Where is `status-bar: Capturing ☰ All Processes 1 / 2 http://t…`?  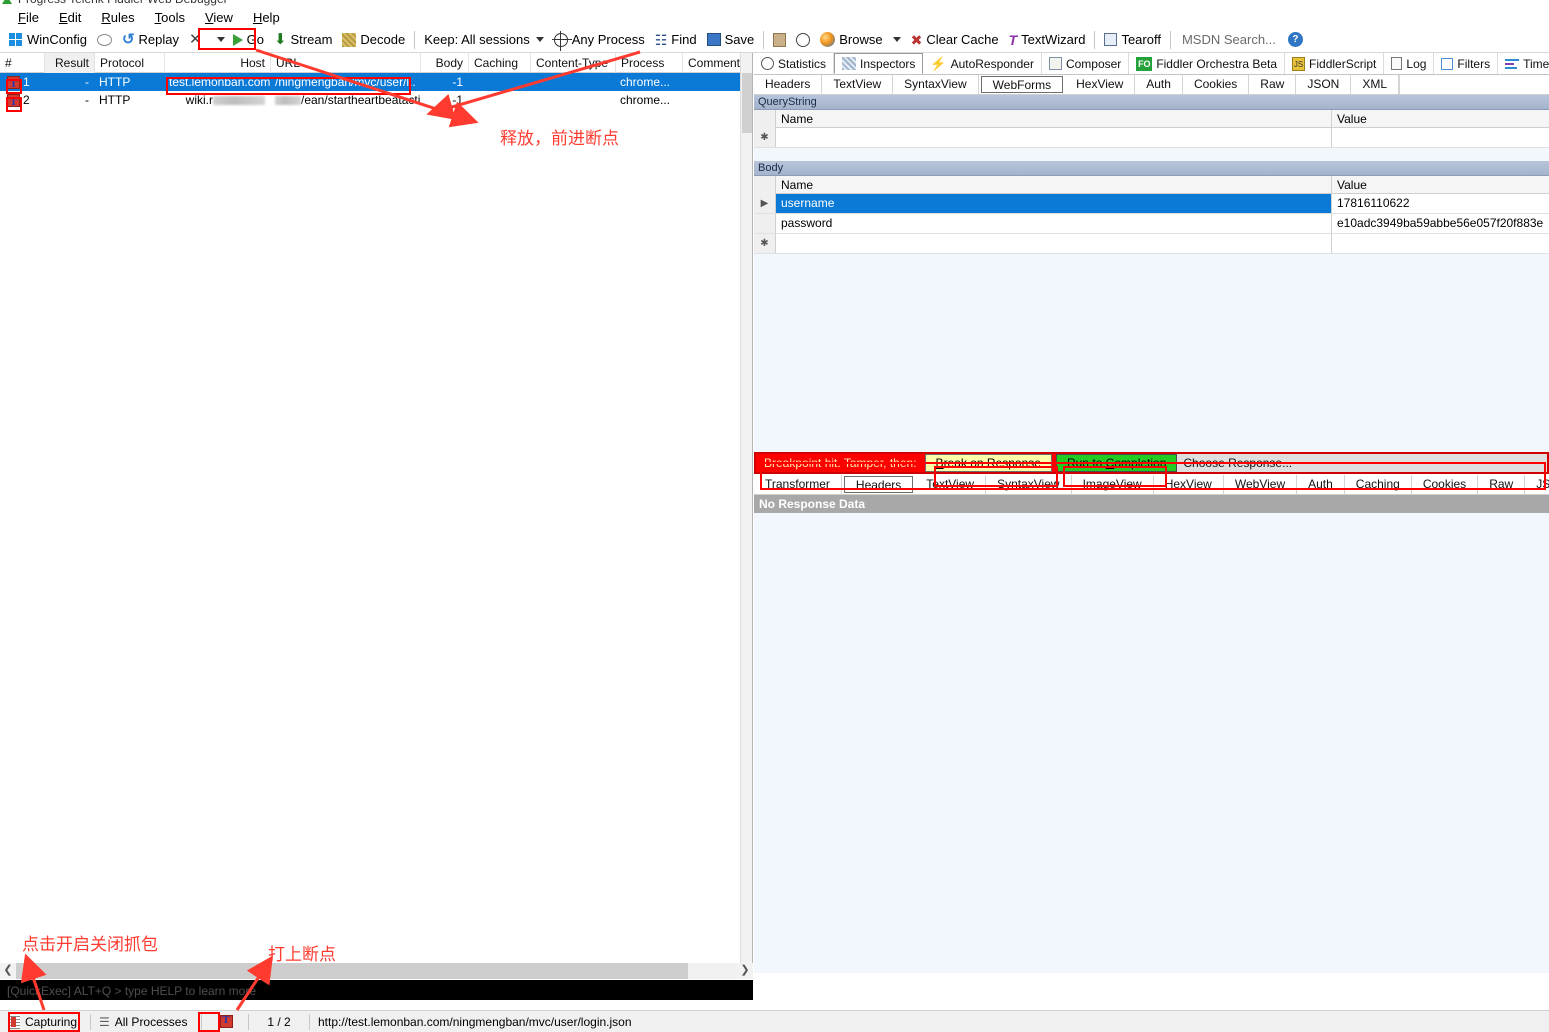
status-bar: Capturing ☰ All Processes 1 / 2 http://t… is located at coordinates (774, 1021).